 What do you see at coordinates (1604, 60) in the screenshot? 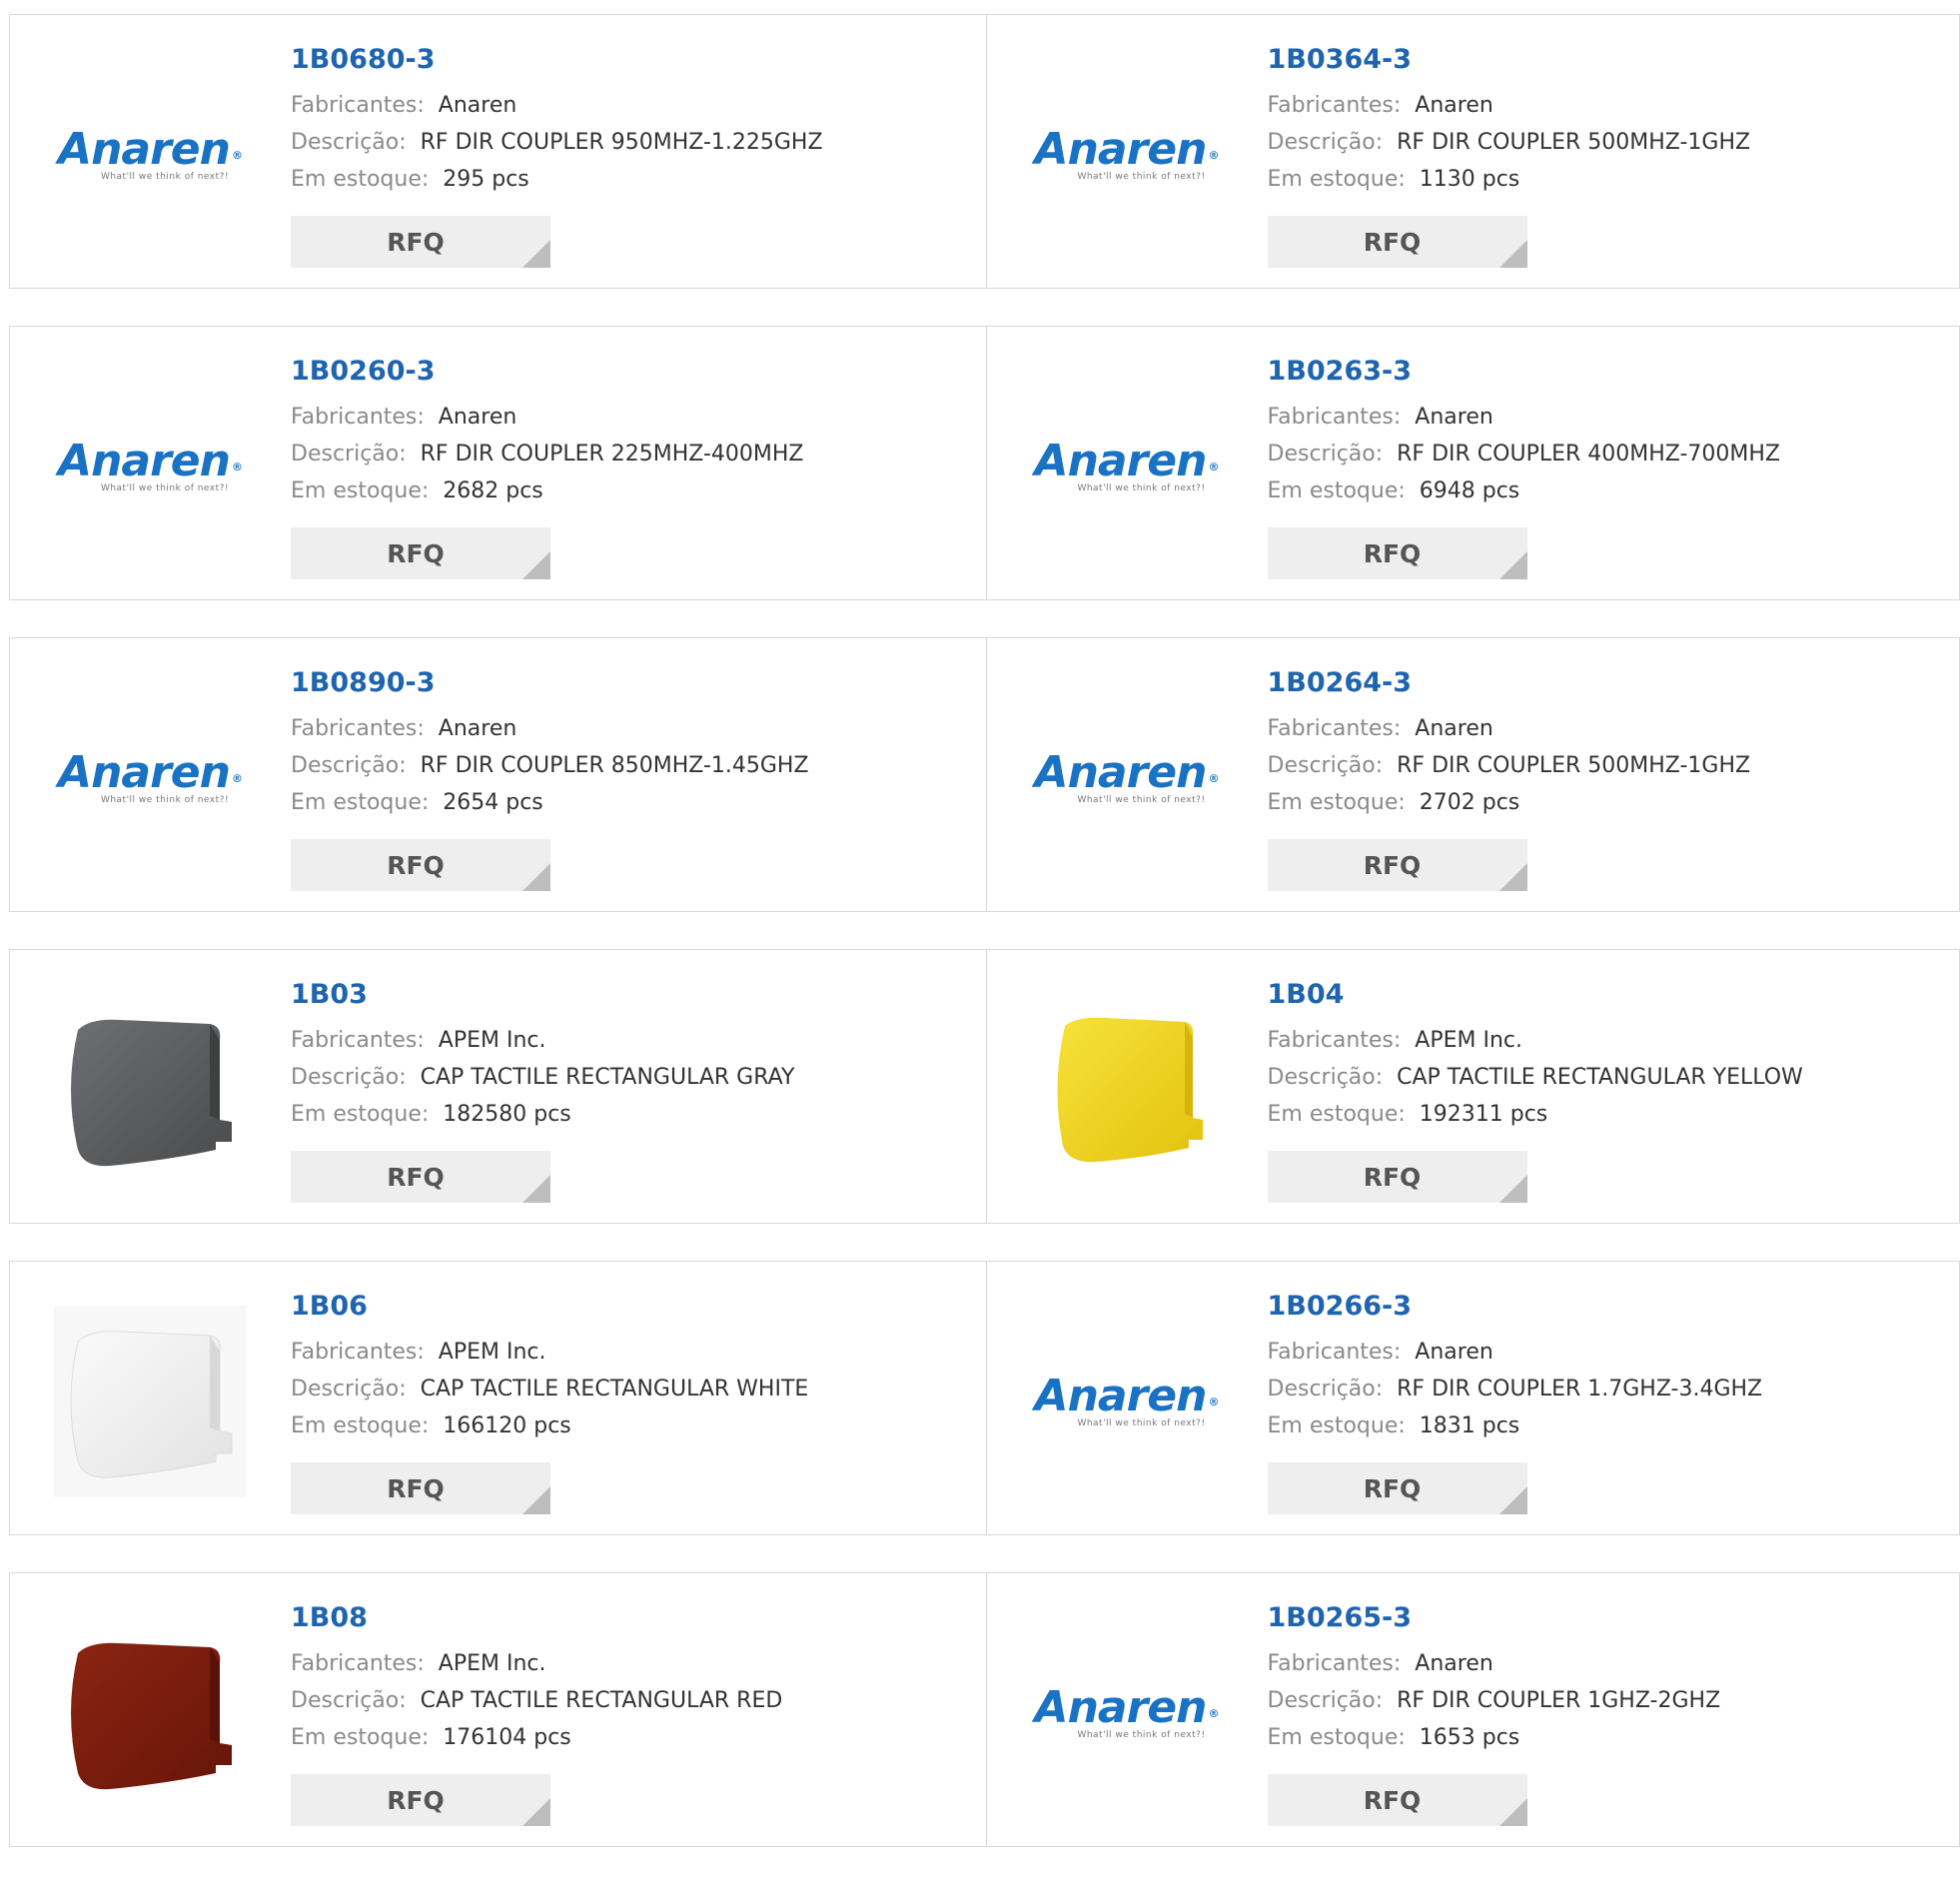
I see `part-number-link: 1B0364-3` at bounding box center [1604, 60].